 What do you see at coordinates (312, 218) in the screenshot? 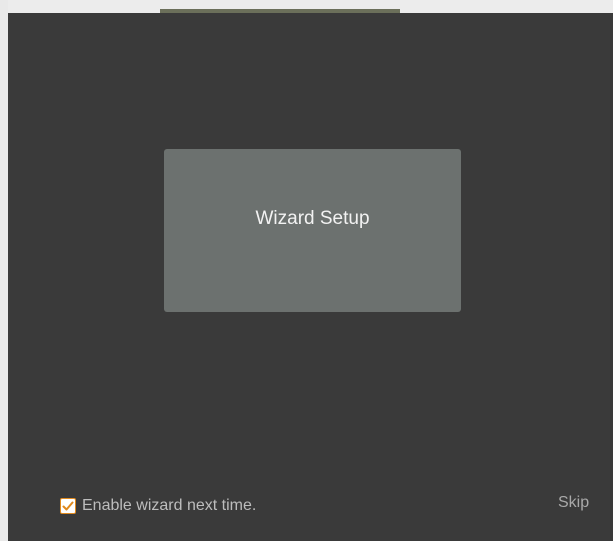
I see `wizard-setup-label: Wizard Setup` at bounding box center [312, 218].